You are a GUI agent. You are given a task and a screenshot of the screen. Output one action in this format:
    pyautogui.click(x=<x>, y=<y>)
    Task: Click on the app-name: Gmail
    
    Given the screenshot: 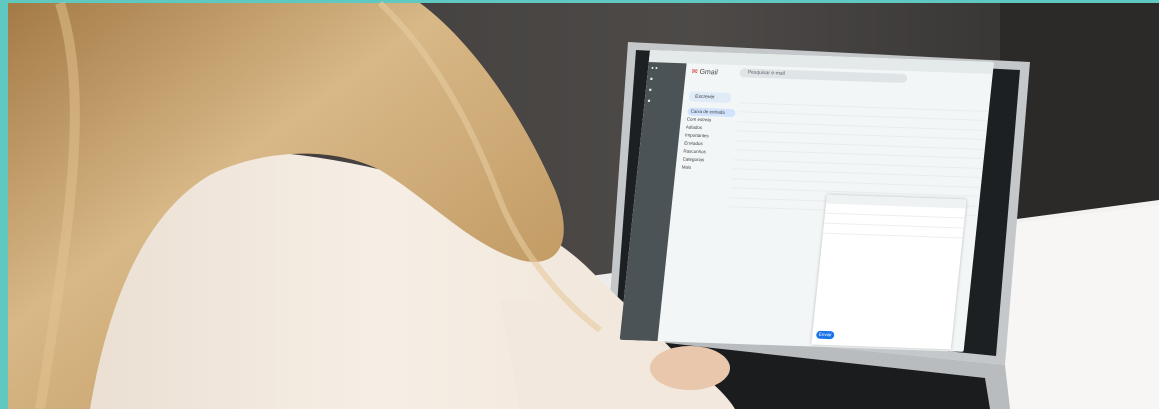 What is the action you would take?
    pyautogui.click(x=709, y=72)
    